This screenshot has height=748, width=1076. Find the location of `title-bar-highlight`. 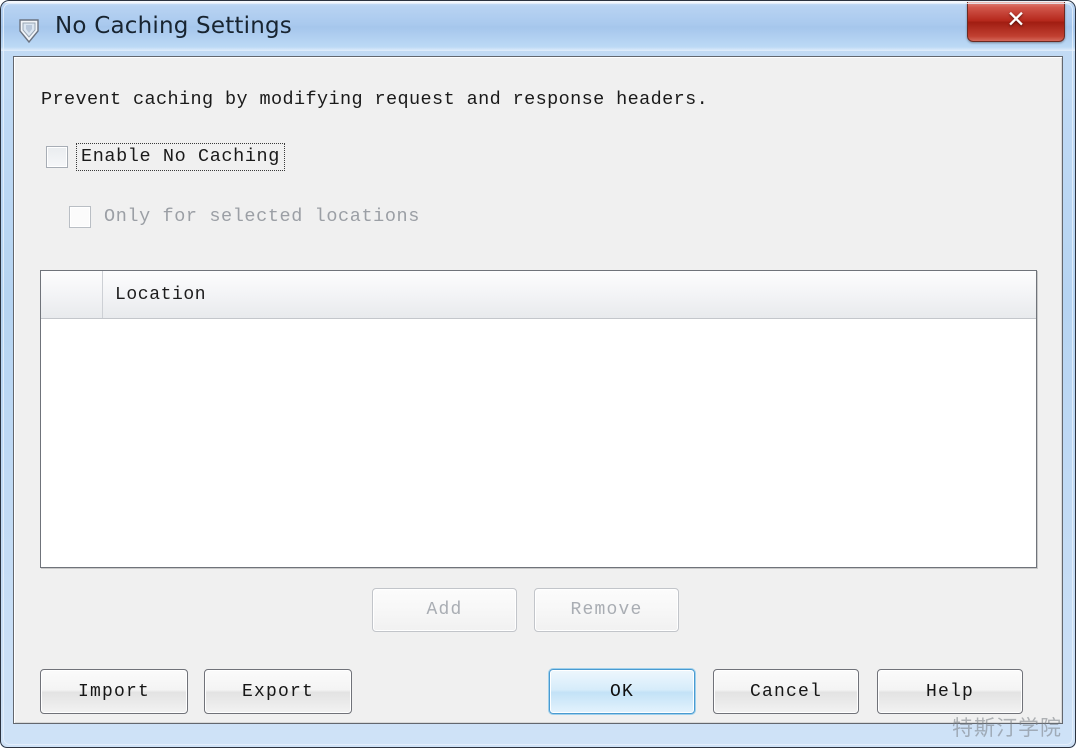

title-bar-highlight is located at coordinates (538, 2).